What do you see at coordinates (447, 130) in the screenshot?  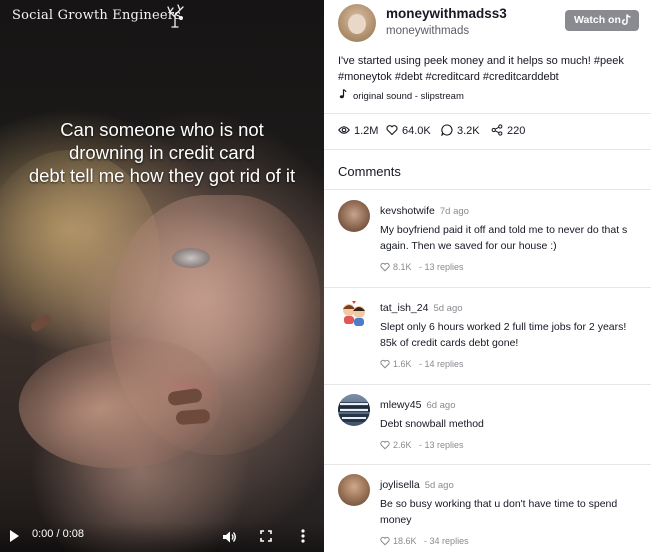 I see `comment-bubble-icon` at bounding box center [447, 130].